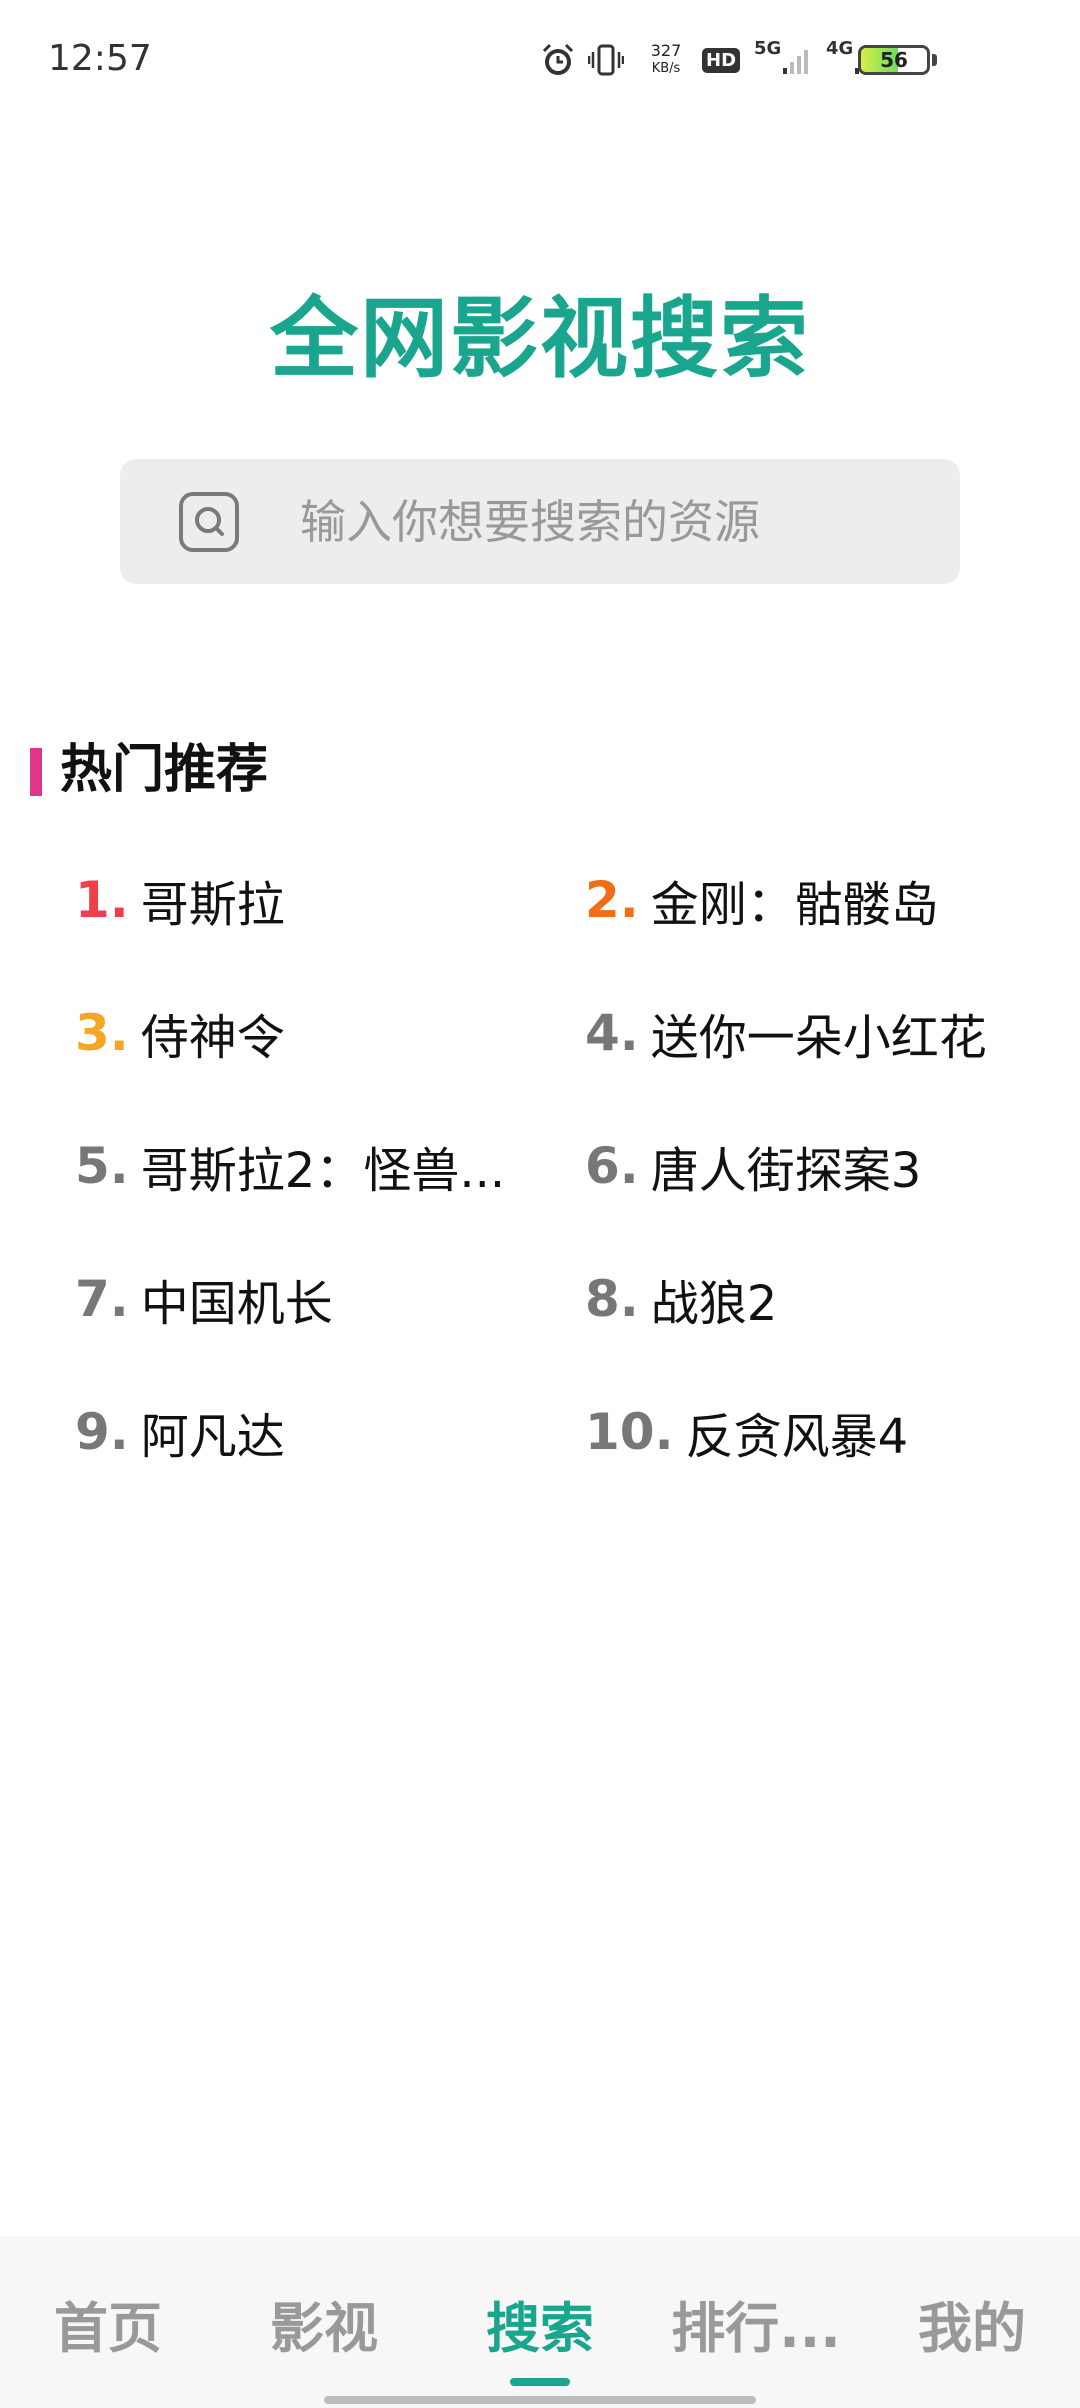 The height and width of the screenshot is (2408, 1080). Describe the element at coordinates (540, 2328) in the screenshot. I see `nav-label: 搜索` at that location.